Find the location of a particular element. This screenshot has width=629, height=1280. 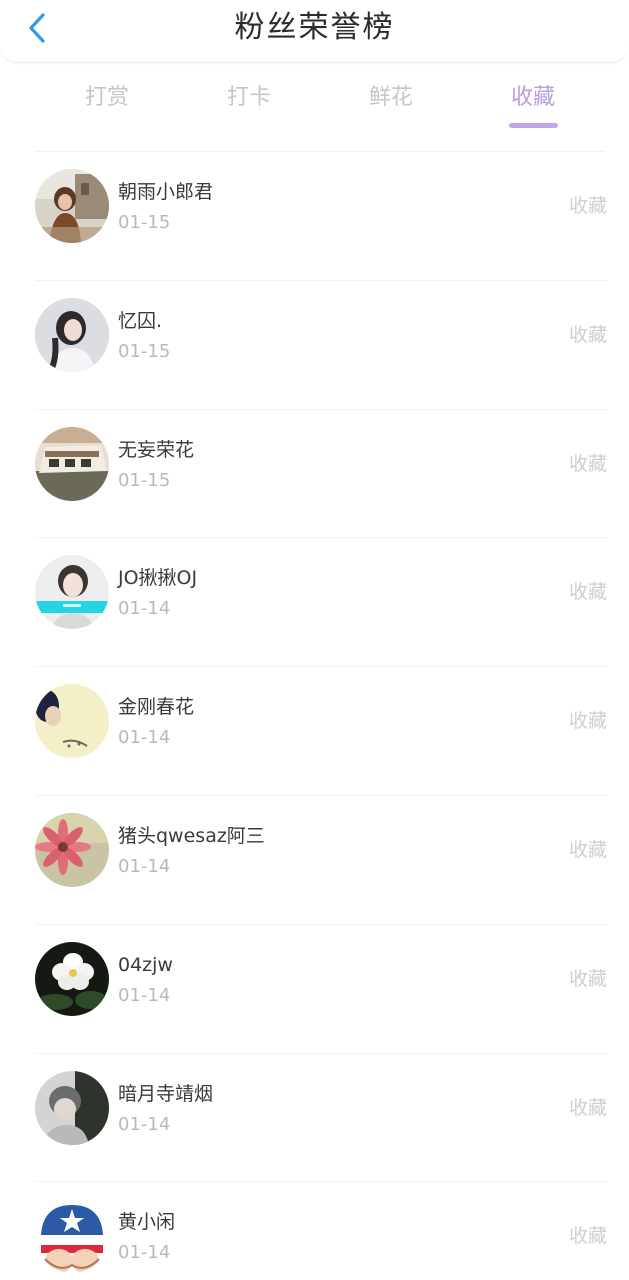

avatar-cartoon is located at coordinates (72, 1236).